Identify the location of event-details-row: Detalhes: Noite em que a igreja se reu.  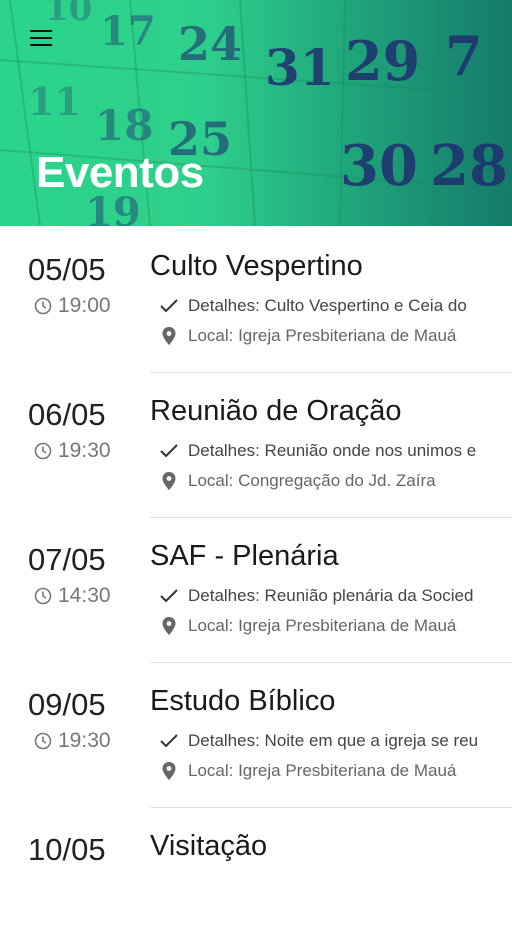
(335, 742).